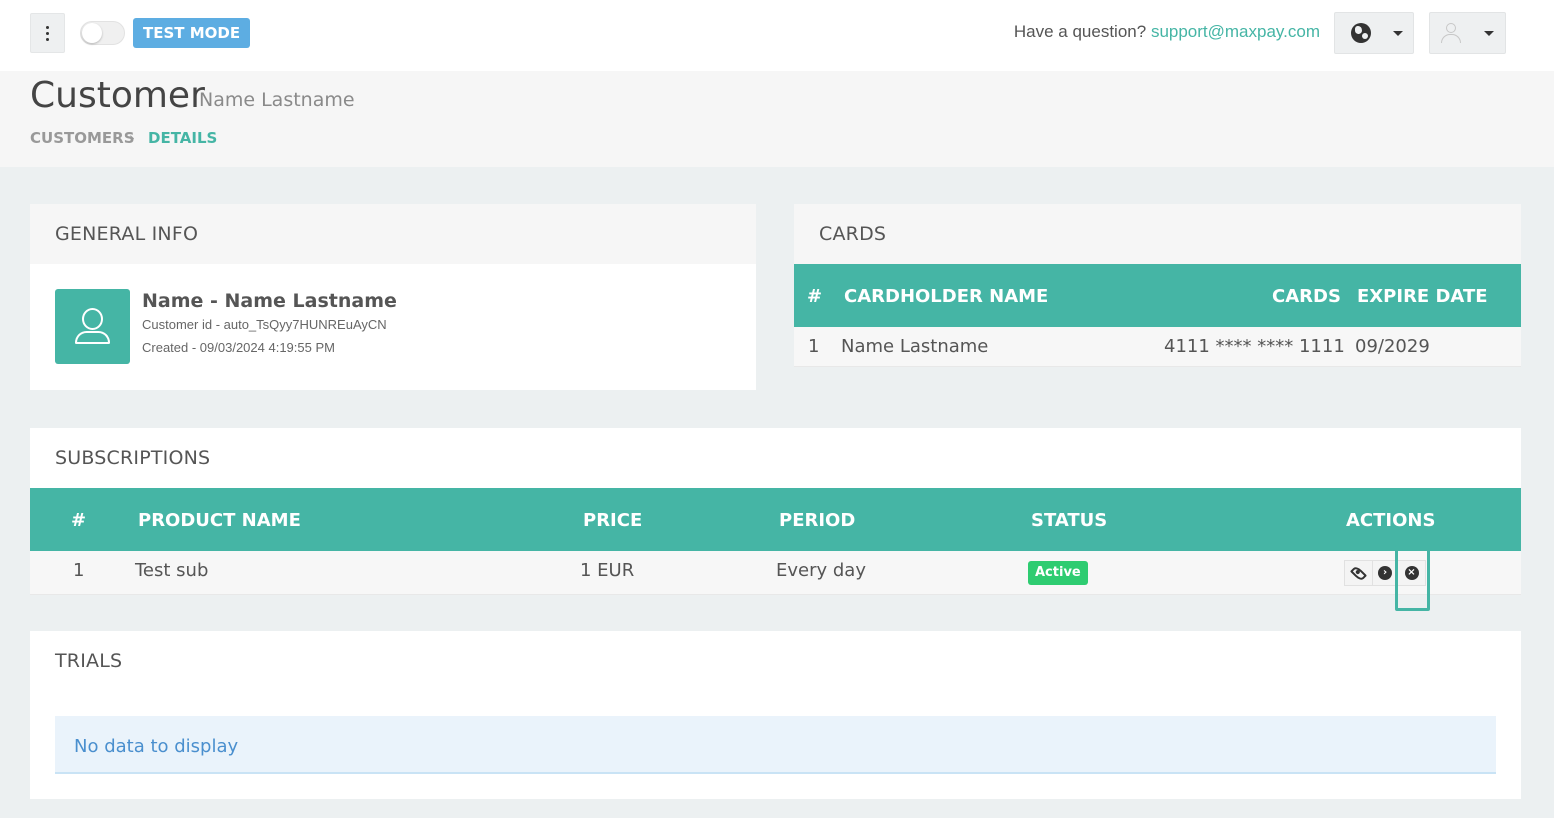  Describe the element at coordinates (1385, 573) in the screenshot. I see `arrow-right-circle-icon: ›` at that location.